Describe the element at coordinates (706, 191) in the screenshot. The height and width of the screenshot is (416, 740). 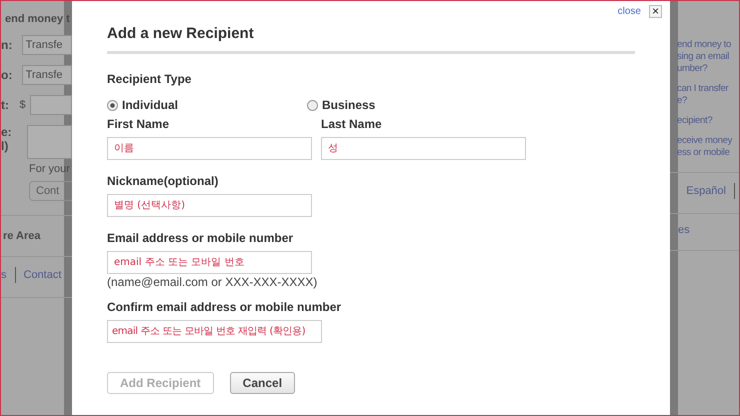
I see `language-link: Español` at that location.